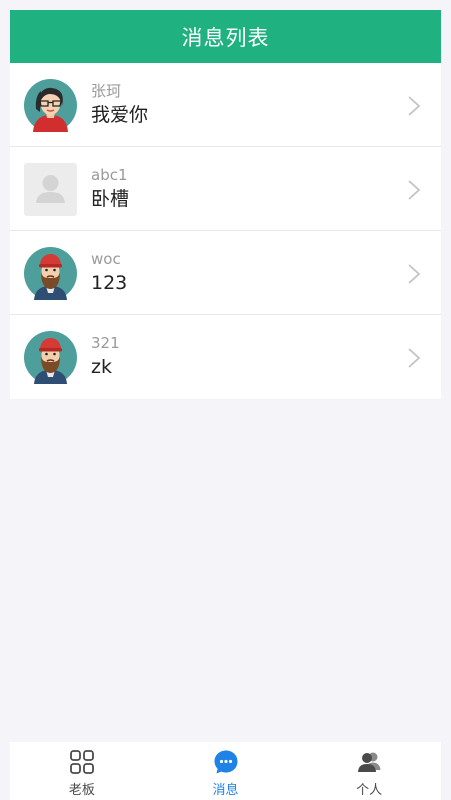 This screenshot has width=451, height=800. I want to click on tab-label: 个人, so click(369, 790).